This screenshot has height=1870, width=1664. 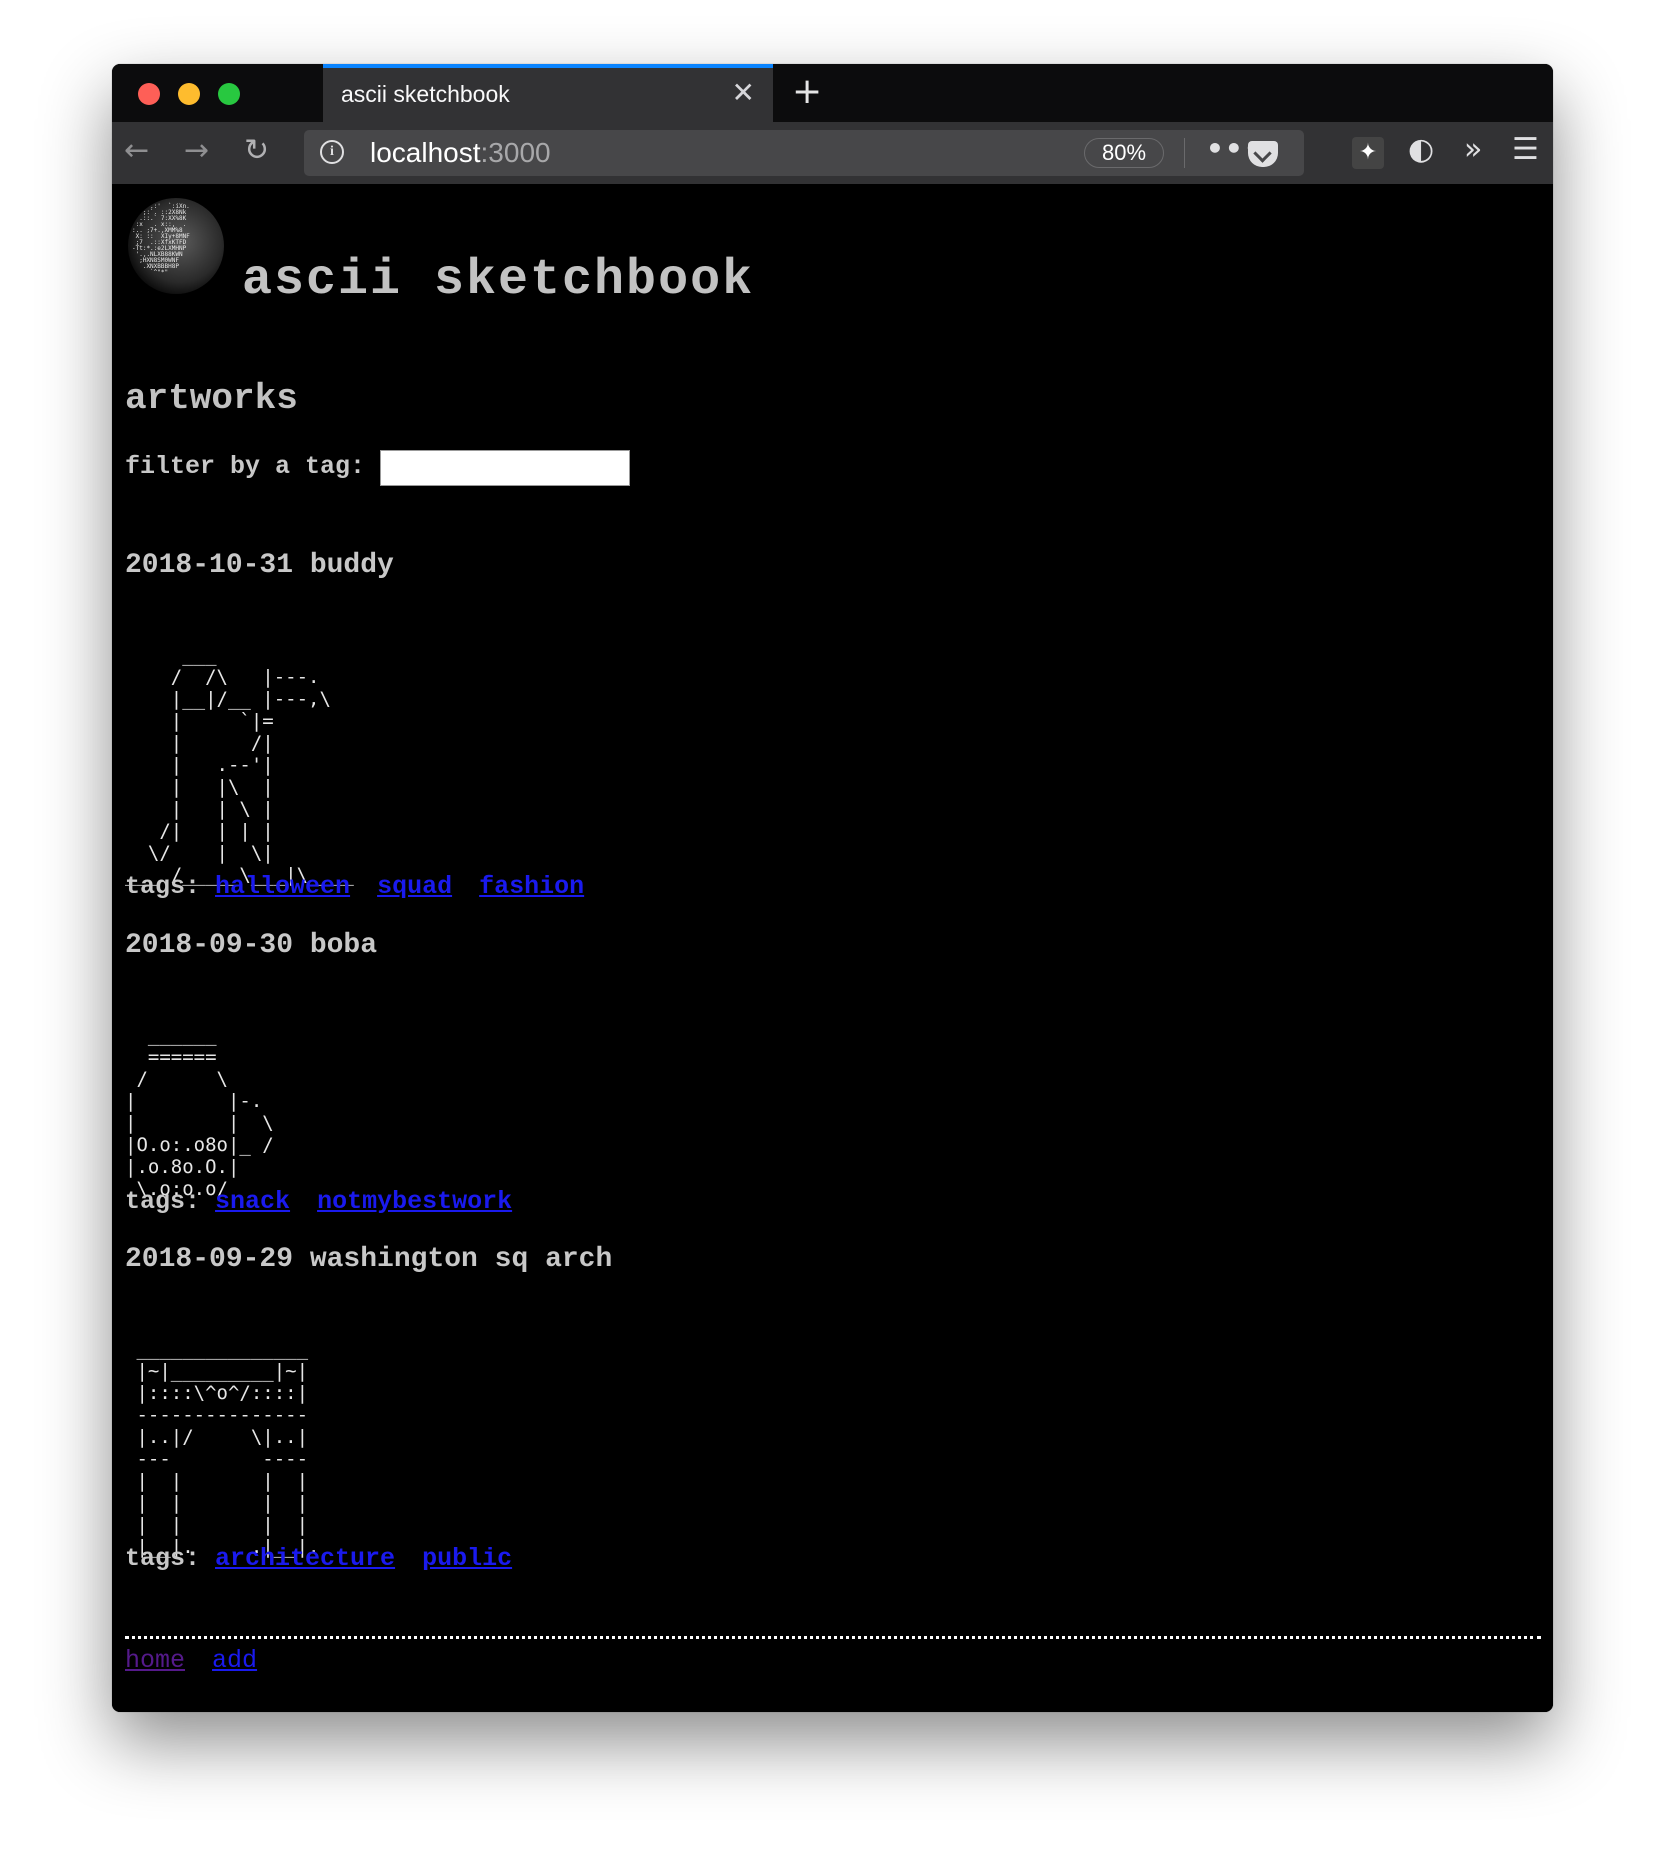 I want to click on url-host: localhost, so click(x=425, y=152).